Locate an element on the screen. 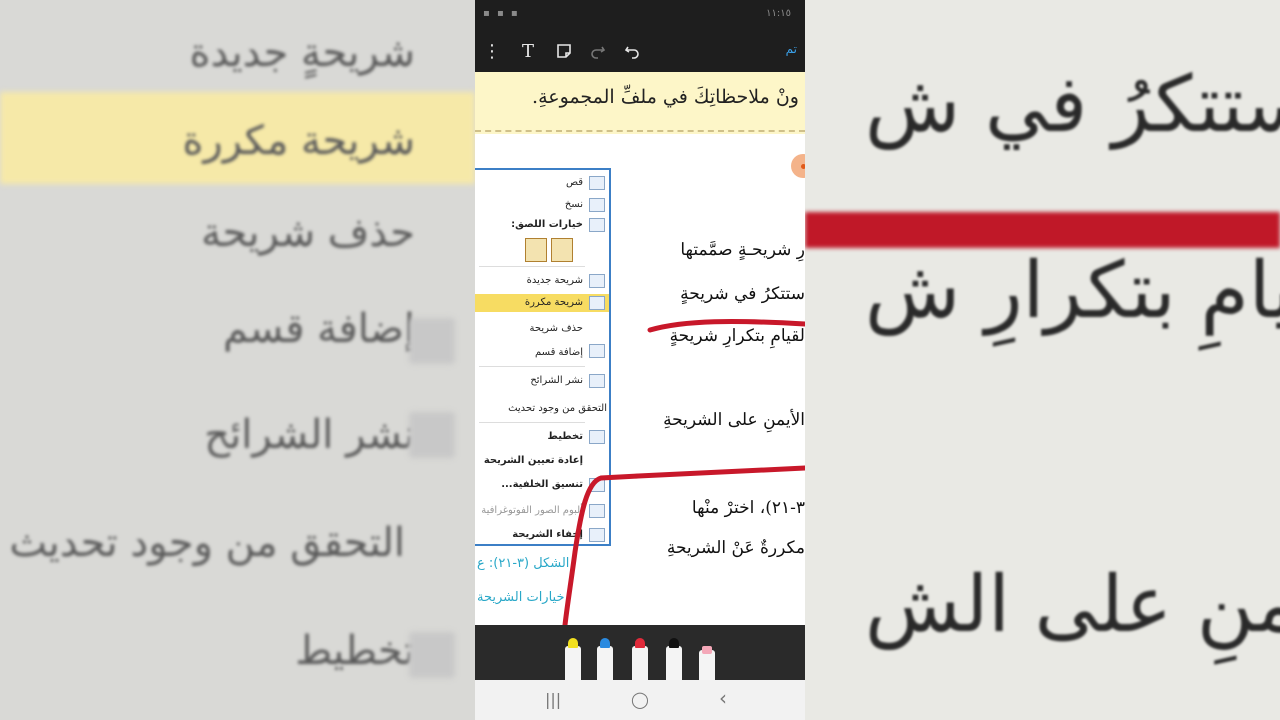 The height and width of the screenshot is (720, 1280). background-text-line: لقيامِ بتكرارِ ش is located at coordinates (1072, 291).